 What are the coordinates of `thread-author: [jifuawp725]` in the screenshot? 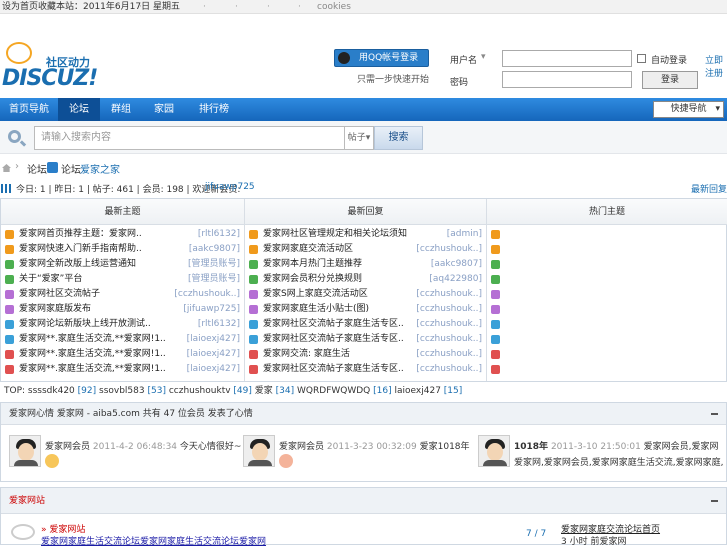 It's located at (211, 309).